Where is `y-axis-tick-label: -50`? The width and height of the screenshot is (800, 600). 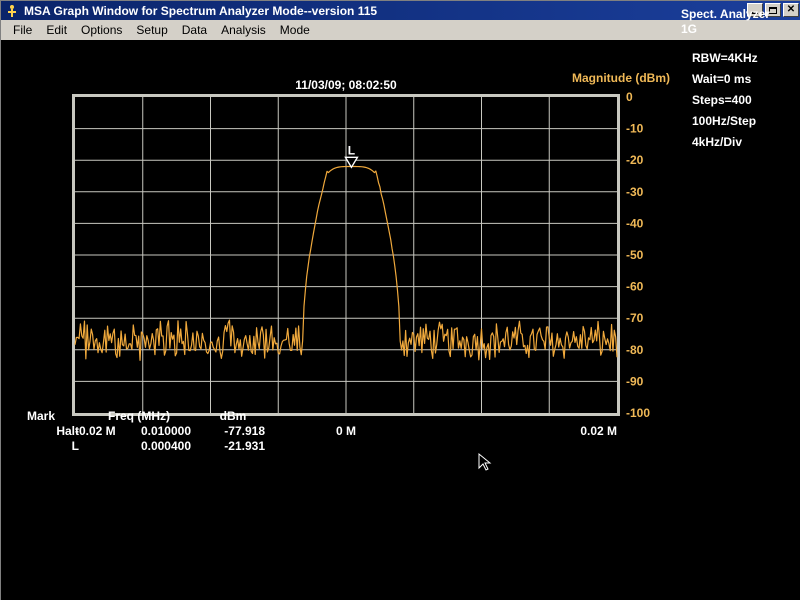
y-axis-tick-label: -50 is located at coordinates (635, 255).